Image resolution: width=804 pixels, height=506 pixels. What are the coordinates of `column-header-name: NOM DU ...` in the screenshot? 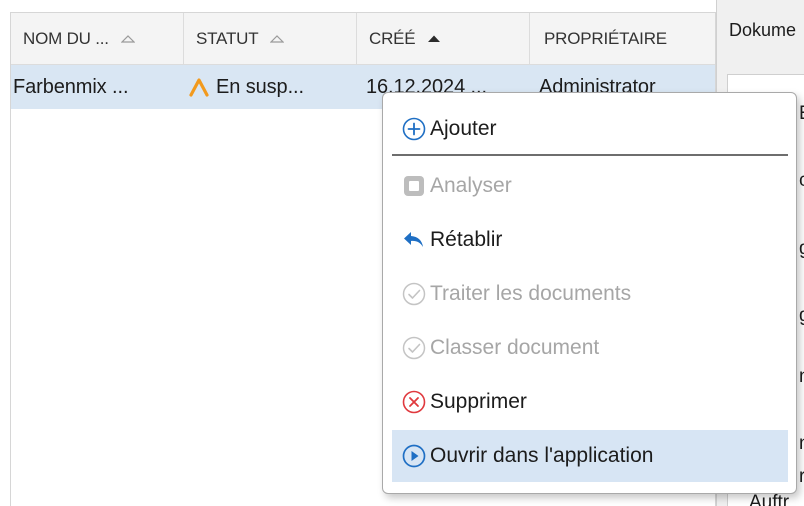 It's located at (97, 38).